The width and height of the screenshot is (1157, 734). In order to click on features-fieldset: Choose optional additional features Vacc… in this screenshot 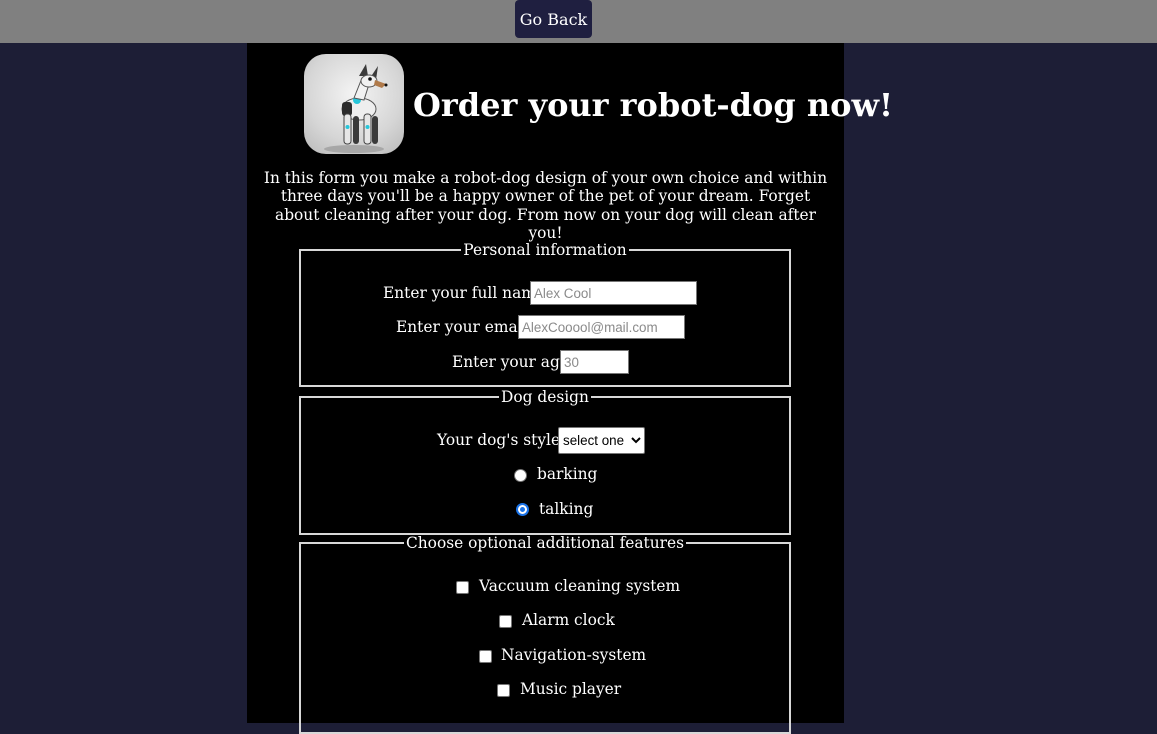, I will do `click(545, 634)`.